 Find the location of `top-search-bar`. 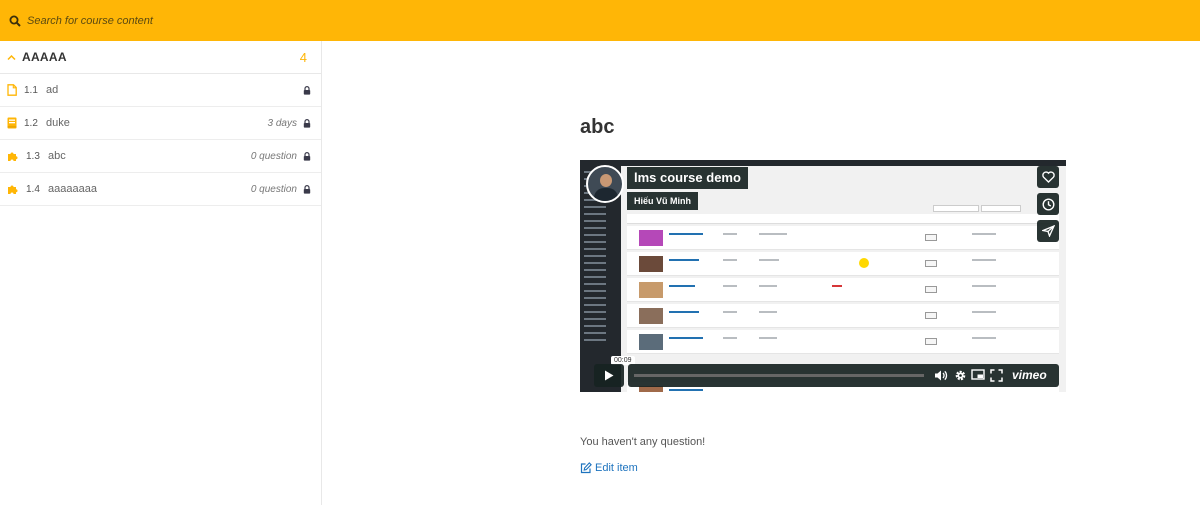

top-search-bar is located at coordinates (600, 20).